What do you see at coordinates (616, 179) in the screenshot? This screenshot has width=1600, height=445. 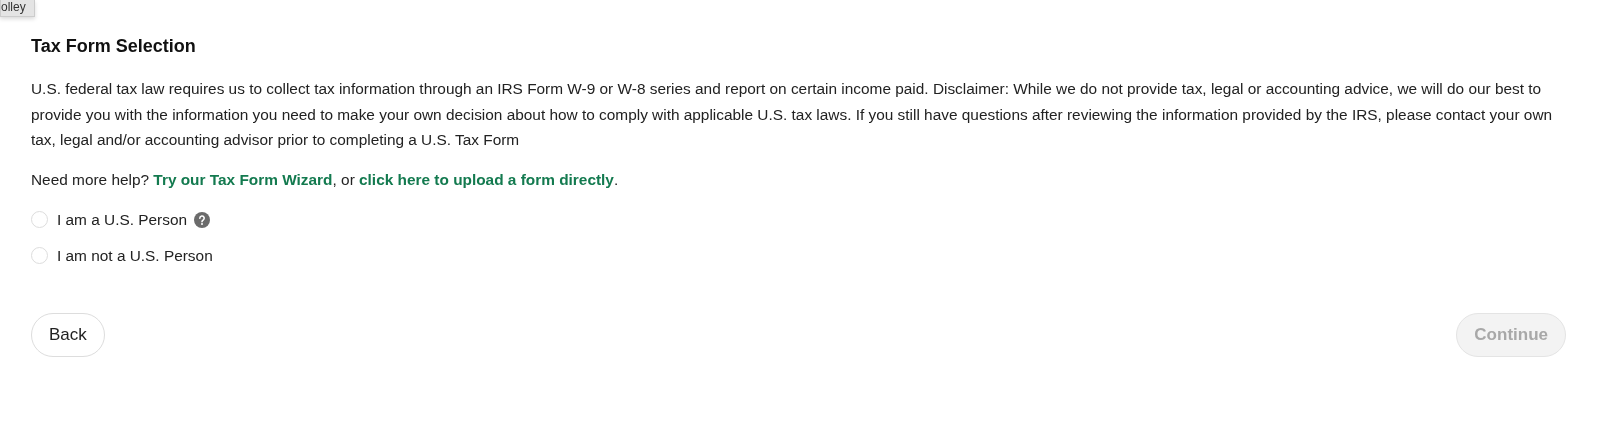 I see `help-text: .` at bounding box center [616, 179].